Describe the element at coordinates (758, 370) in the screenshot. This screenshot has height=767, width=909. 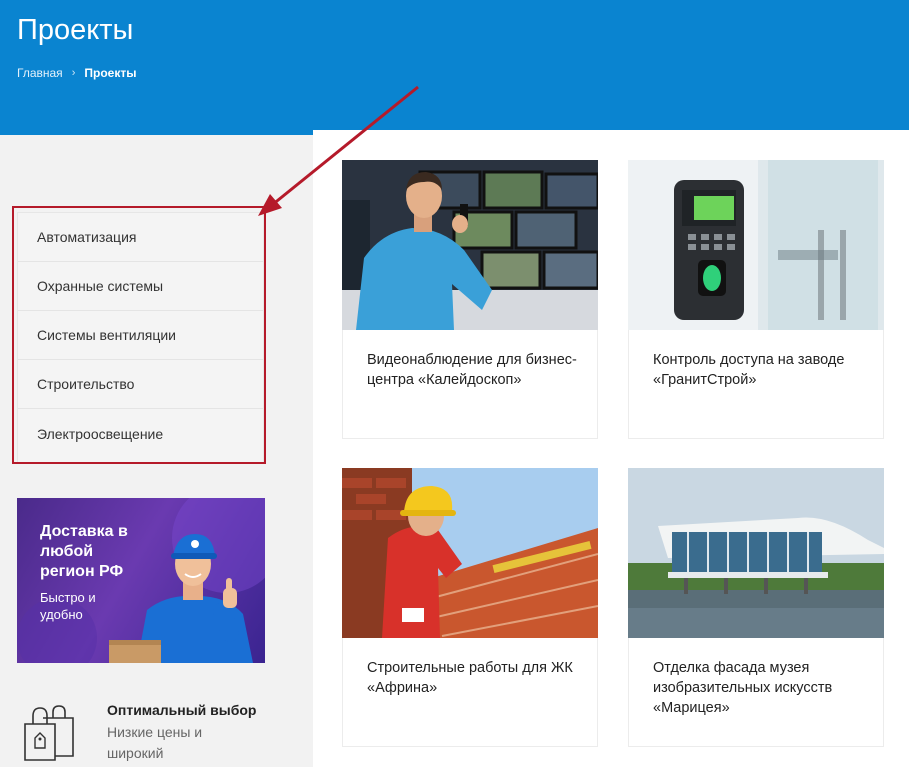
I see `project-card-title: Контроль доступа на заводе «ГранитСтрой»` at that location.